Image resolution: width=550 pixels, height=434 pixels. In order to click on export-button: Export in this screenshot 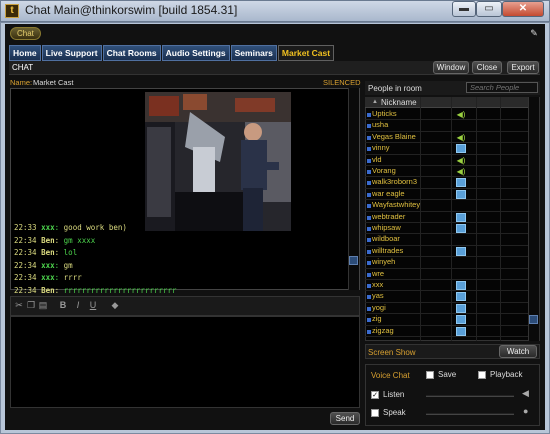, I will do `click(523, 67)`.